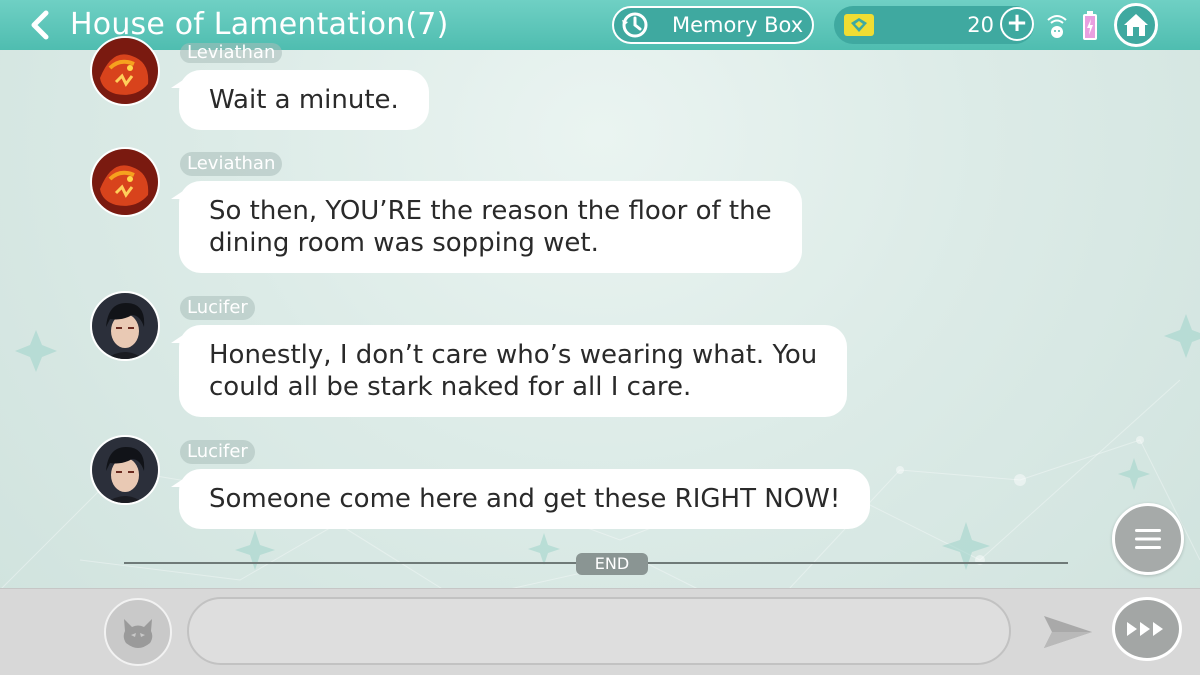  What do you see at coordinates (599, 631) in the screenshot?
I see `message-input` at bounding box center [599, 631].